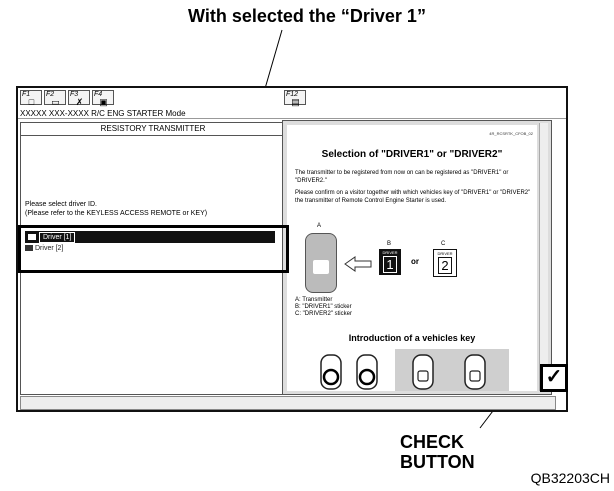  What do you see at coordinates (358, 264) in the screenshot?
I see `arrow-left-icon` at bounding box center [358, 264].